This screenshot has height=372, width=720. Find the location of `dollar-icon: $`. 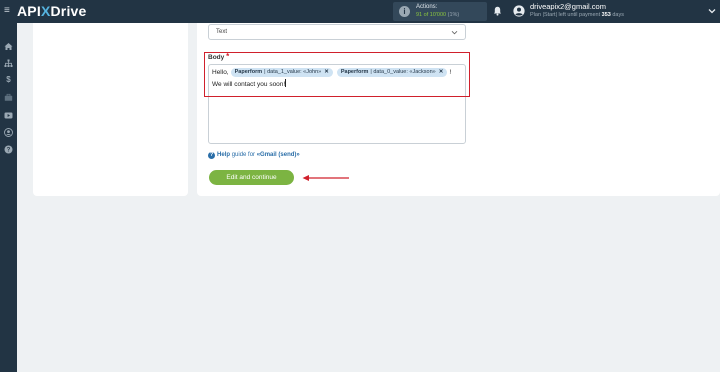

dollar-icon: $ is located at coordinates (8, 79).